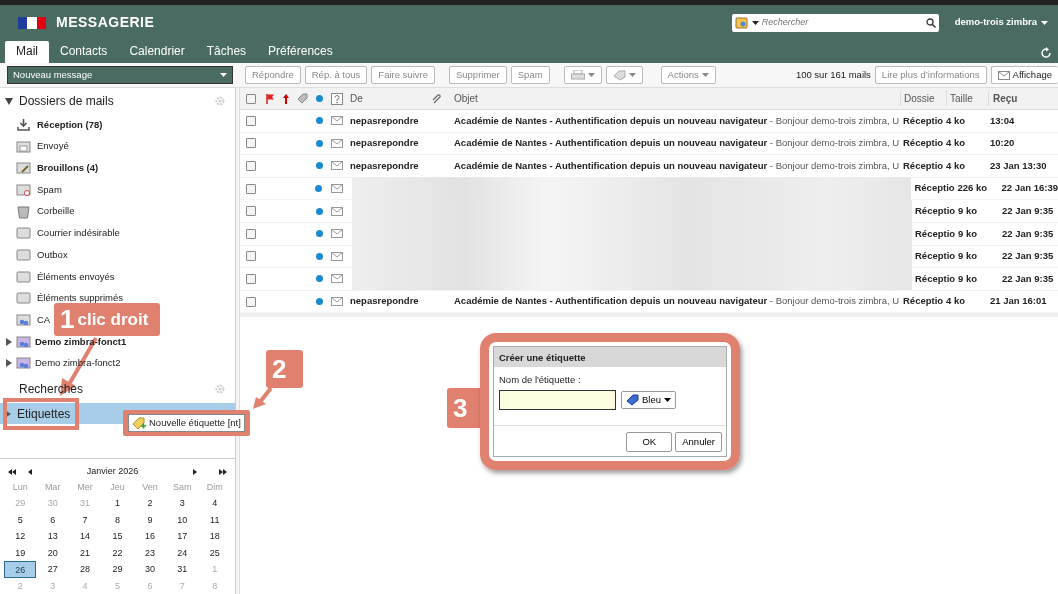 This screenshot has height=594, width=1058. What do you see at coordinates (336, 75) in the screenshot?
I see `toolbar-button: Rép. à tous` at bounding box center [336, 75].